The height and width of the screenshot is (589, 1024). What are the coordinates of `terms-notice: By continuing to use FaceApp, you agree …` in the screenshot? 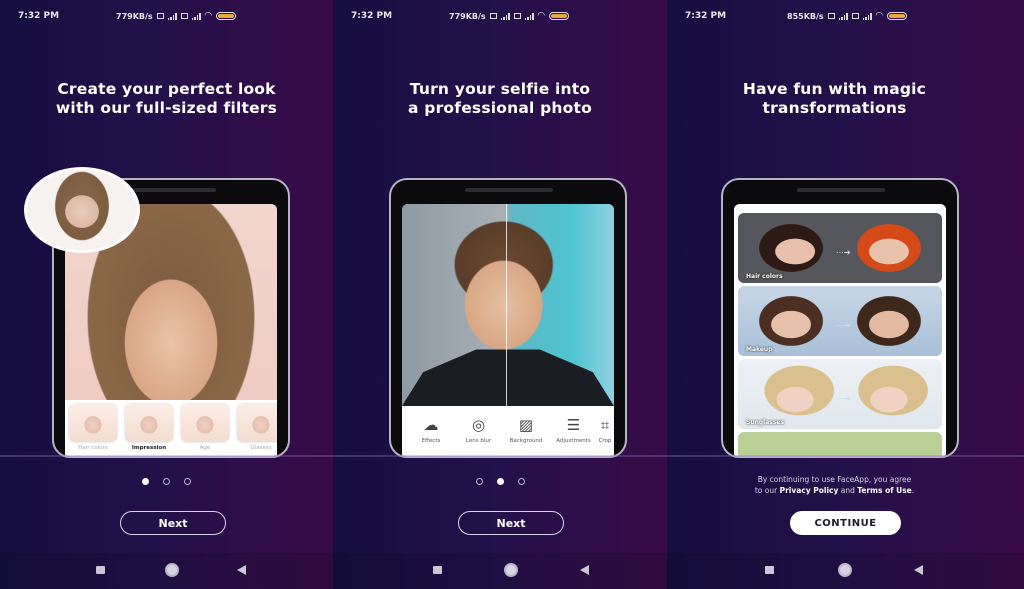 It's located at (845, 485).